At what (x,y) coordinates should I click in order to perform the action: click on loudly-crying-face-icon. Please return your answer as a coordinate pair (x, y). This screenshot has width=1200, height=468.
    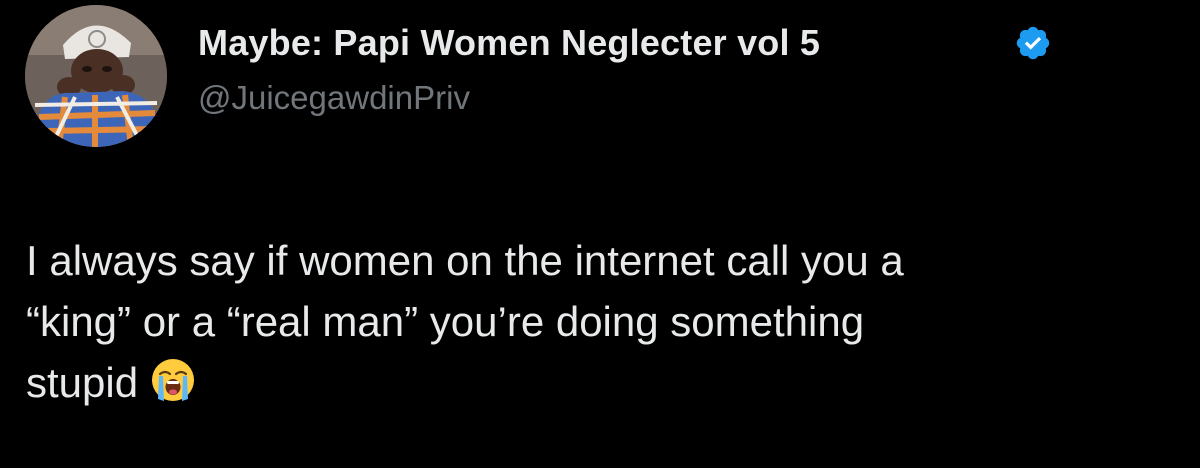
    Looking at the image, I should click on (173, 380).